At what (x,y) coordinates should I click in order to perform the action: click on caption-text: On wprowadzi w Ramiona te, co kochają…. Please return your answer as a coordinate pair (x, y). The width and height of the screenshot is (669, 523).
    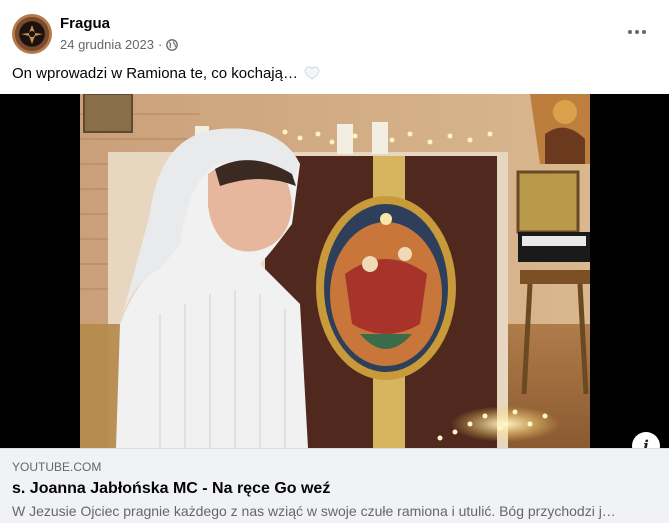
    Looking at the image, I should click on (155, 73).